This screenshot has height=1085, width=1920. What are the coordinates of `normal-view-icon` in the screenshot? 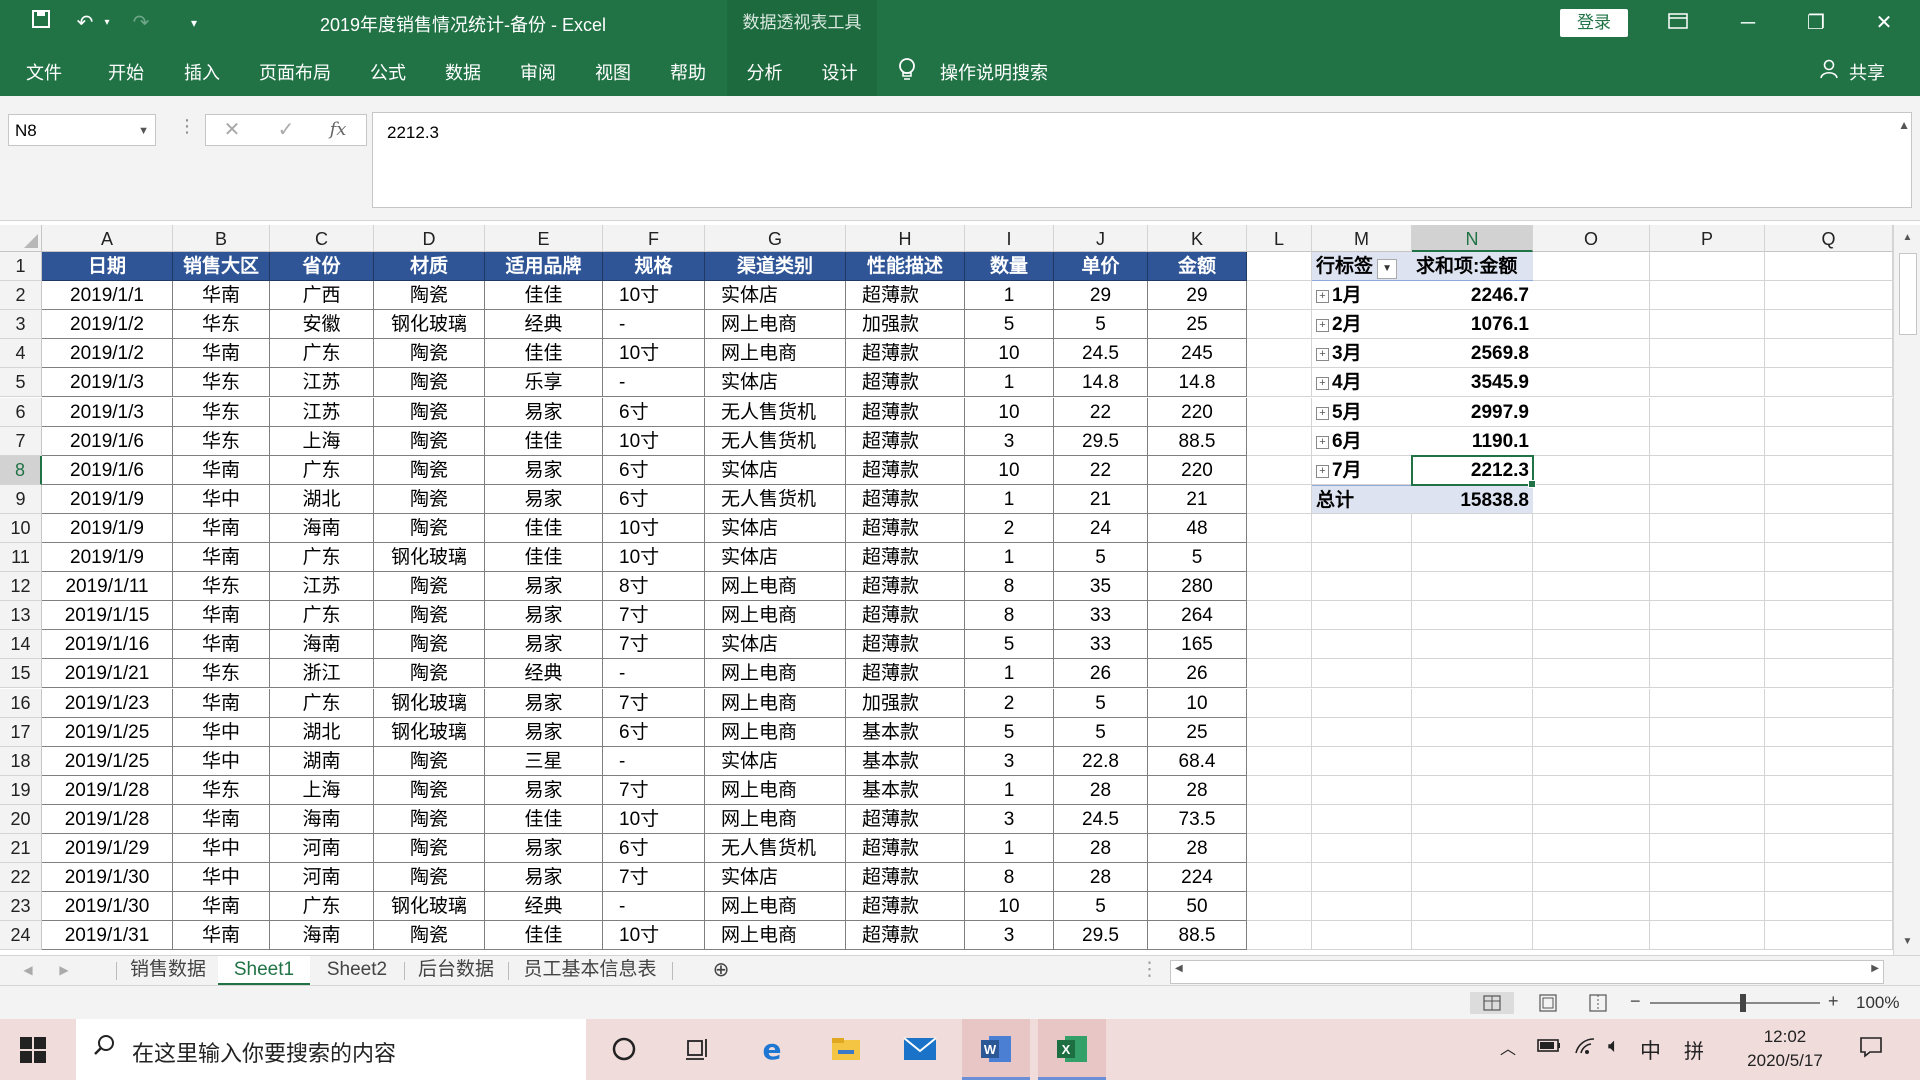 It's located at (1492, 1003).